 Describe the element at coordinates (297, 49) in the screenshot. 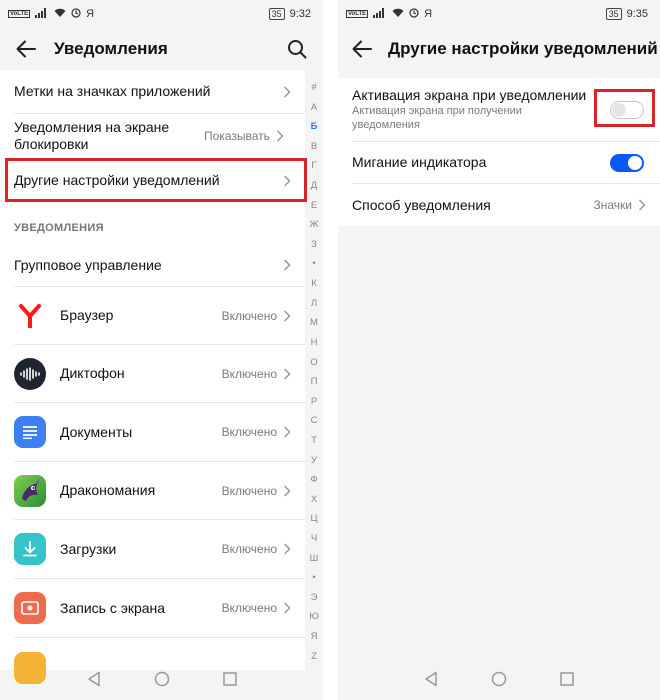

I see `search-icon` at that location.